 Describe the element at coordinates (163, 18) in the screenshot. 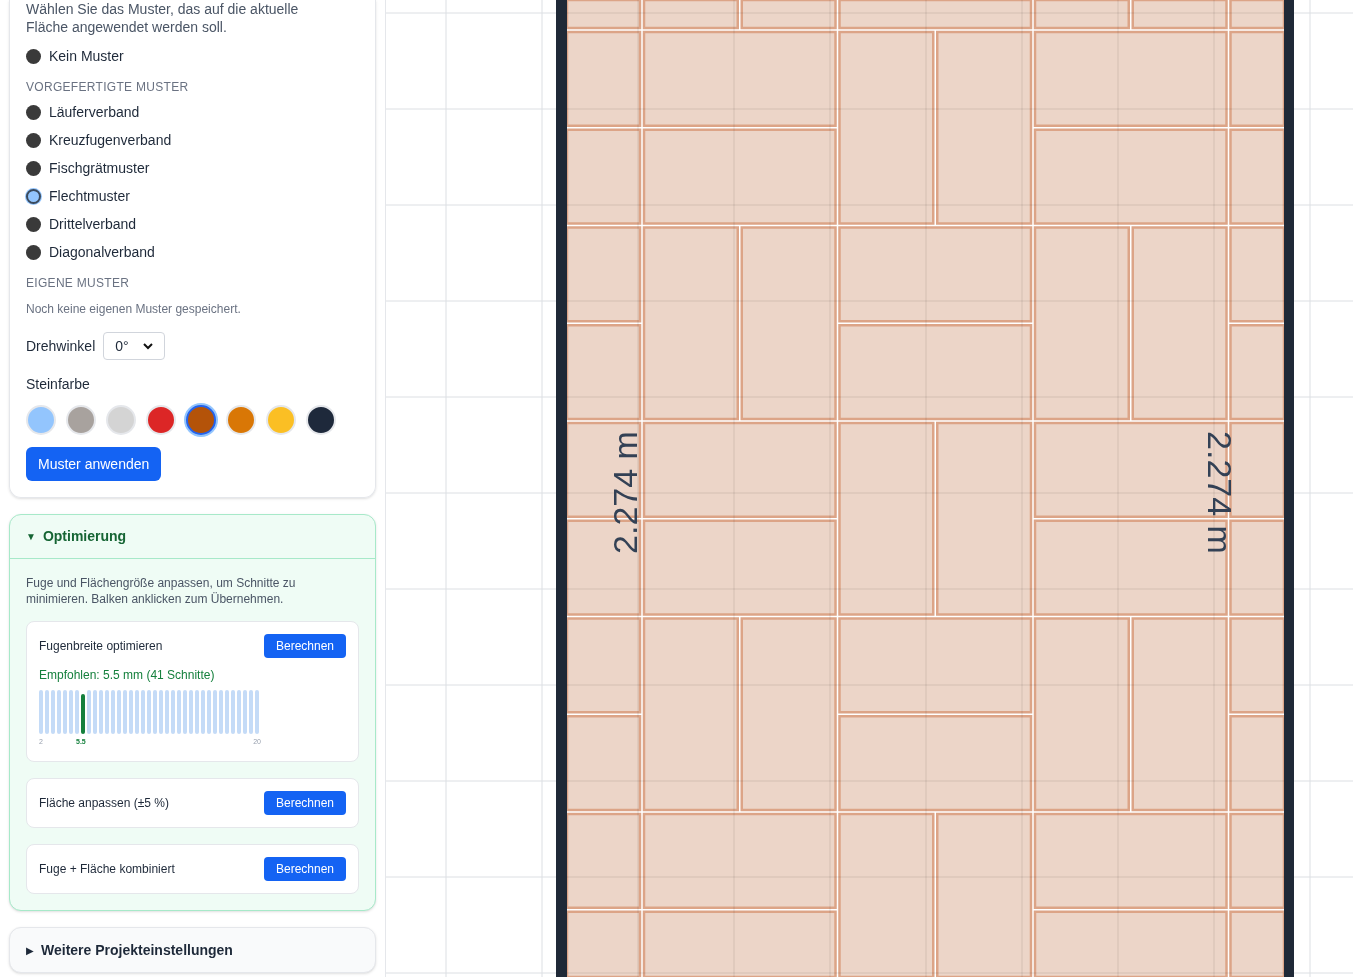

I see `intro-text: Wählen Sie das Muster, das auf die aktuelle Fläche angewendet werden soll.` at that location.